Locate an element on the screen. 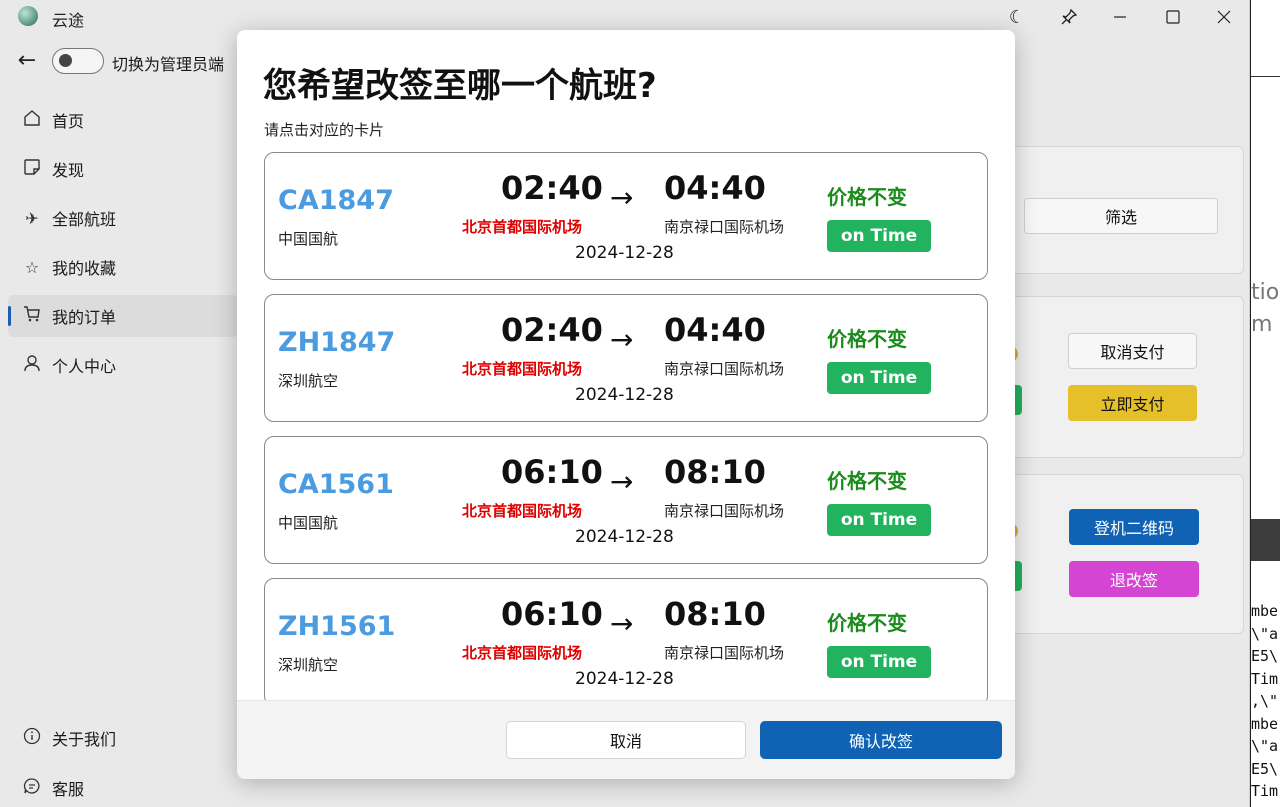 The image size is (1280, 807). theme-moon-icon: ☾ is located at coordinates (1017, 17).